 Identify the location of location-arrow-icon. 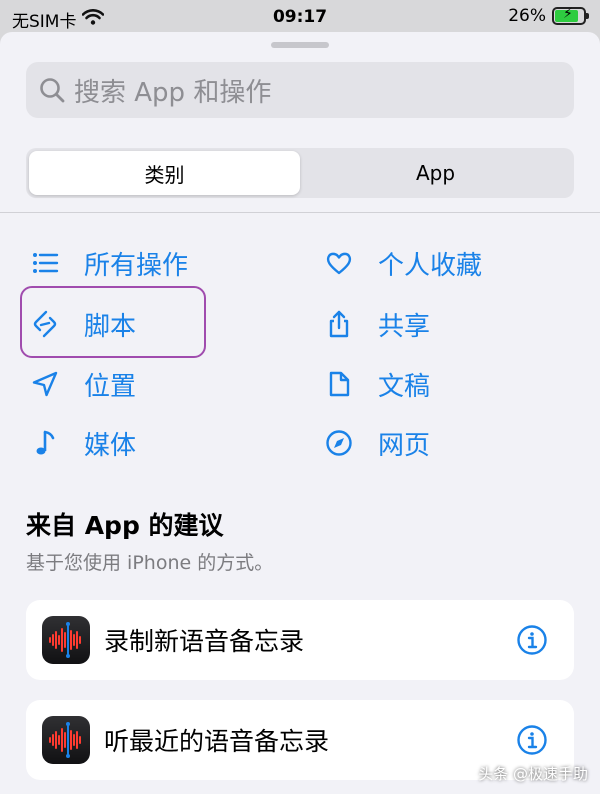
(45, 384).